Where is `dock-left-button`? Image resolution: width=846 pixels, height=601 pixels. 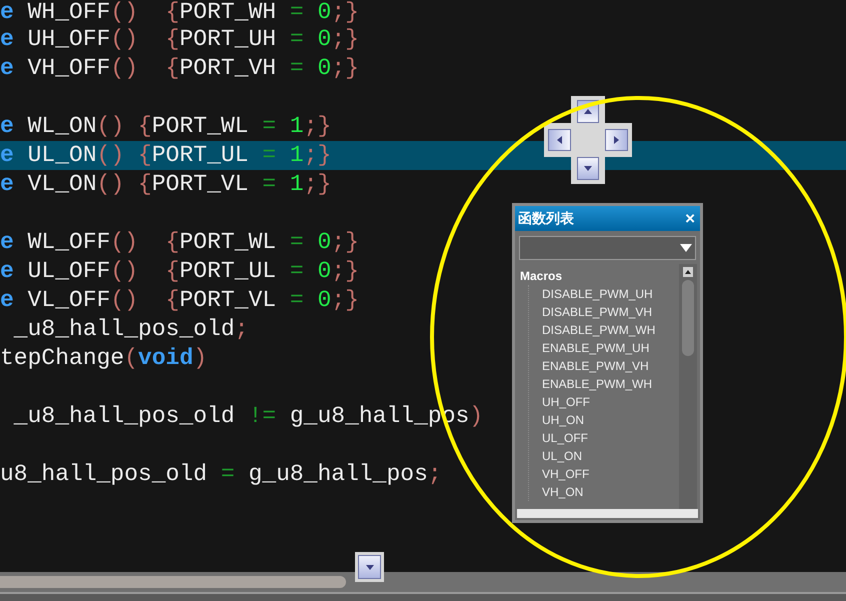
dock-left-button is located at coordinates (559, 140).